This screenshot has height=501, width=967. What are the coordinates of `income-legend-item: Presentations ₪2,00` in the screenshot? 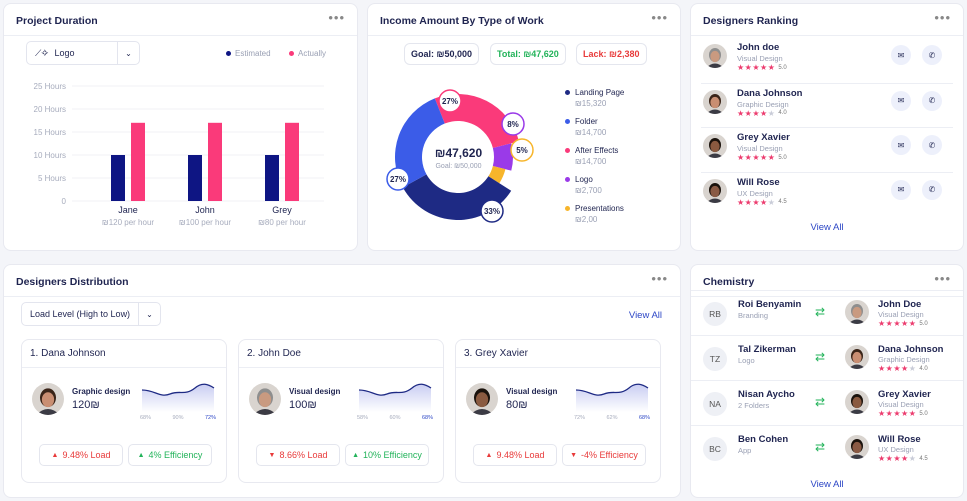 It's located at (594, 214).